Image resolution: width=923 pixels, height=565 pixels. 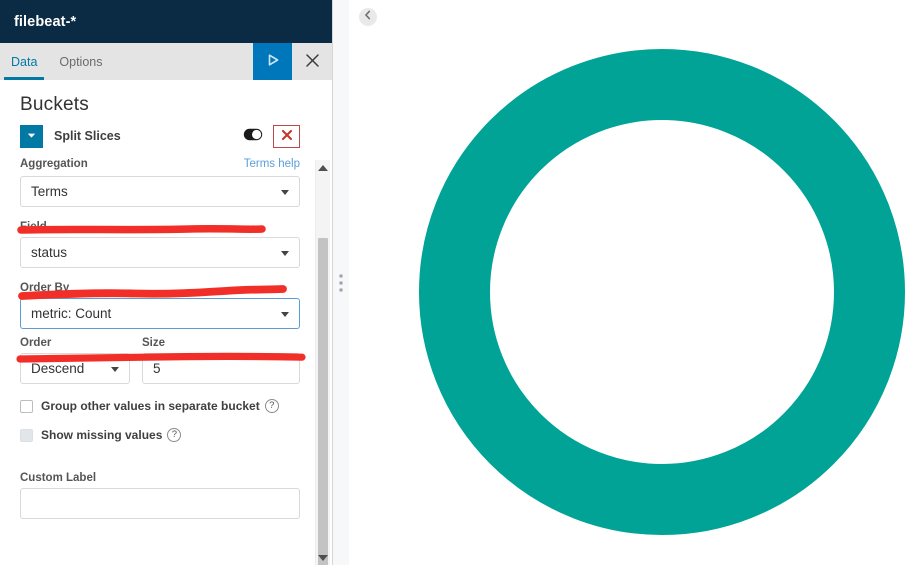 I want to click on group-other-values-checkbox, so click(x=26, y=406).